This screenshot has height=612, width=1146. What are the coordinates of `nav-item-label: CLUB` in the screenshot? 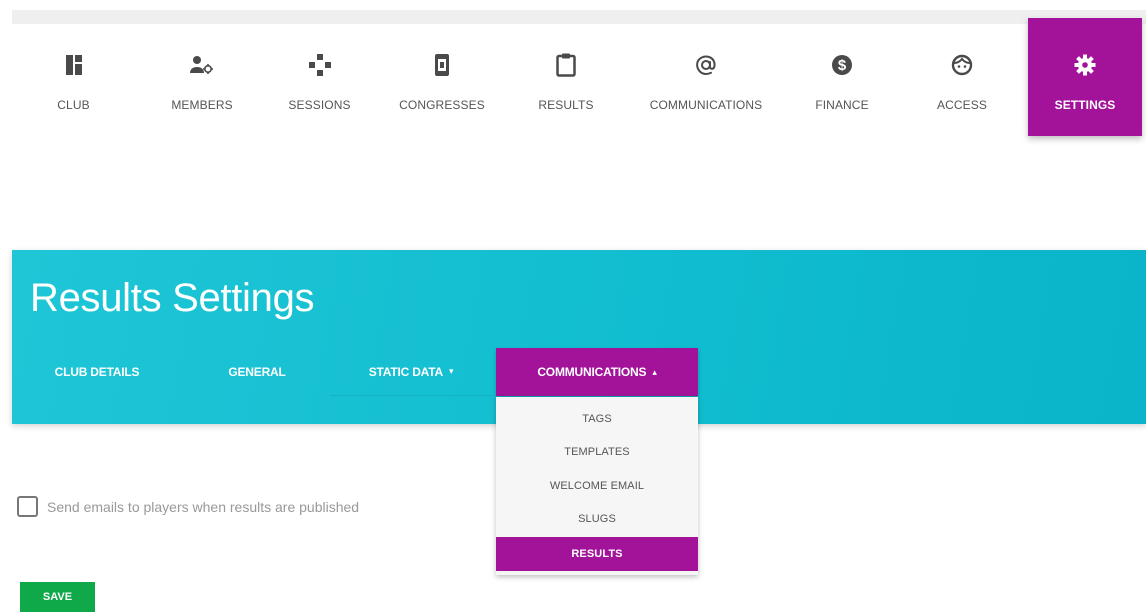 It's located at (73, 105).